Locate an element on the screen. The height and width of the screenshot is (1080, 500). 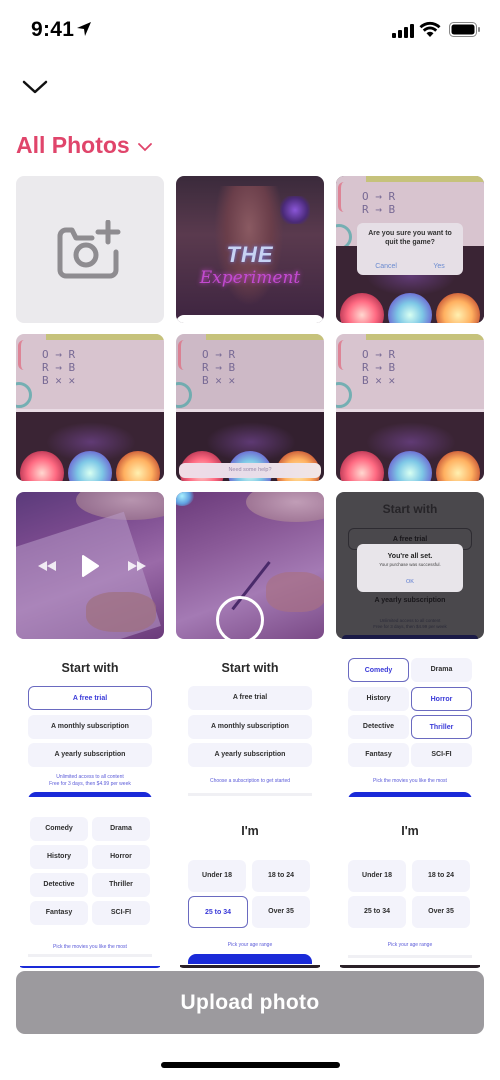
option: A free trial is located at coordinates (250, 698).